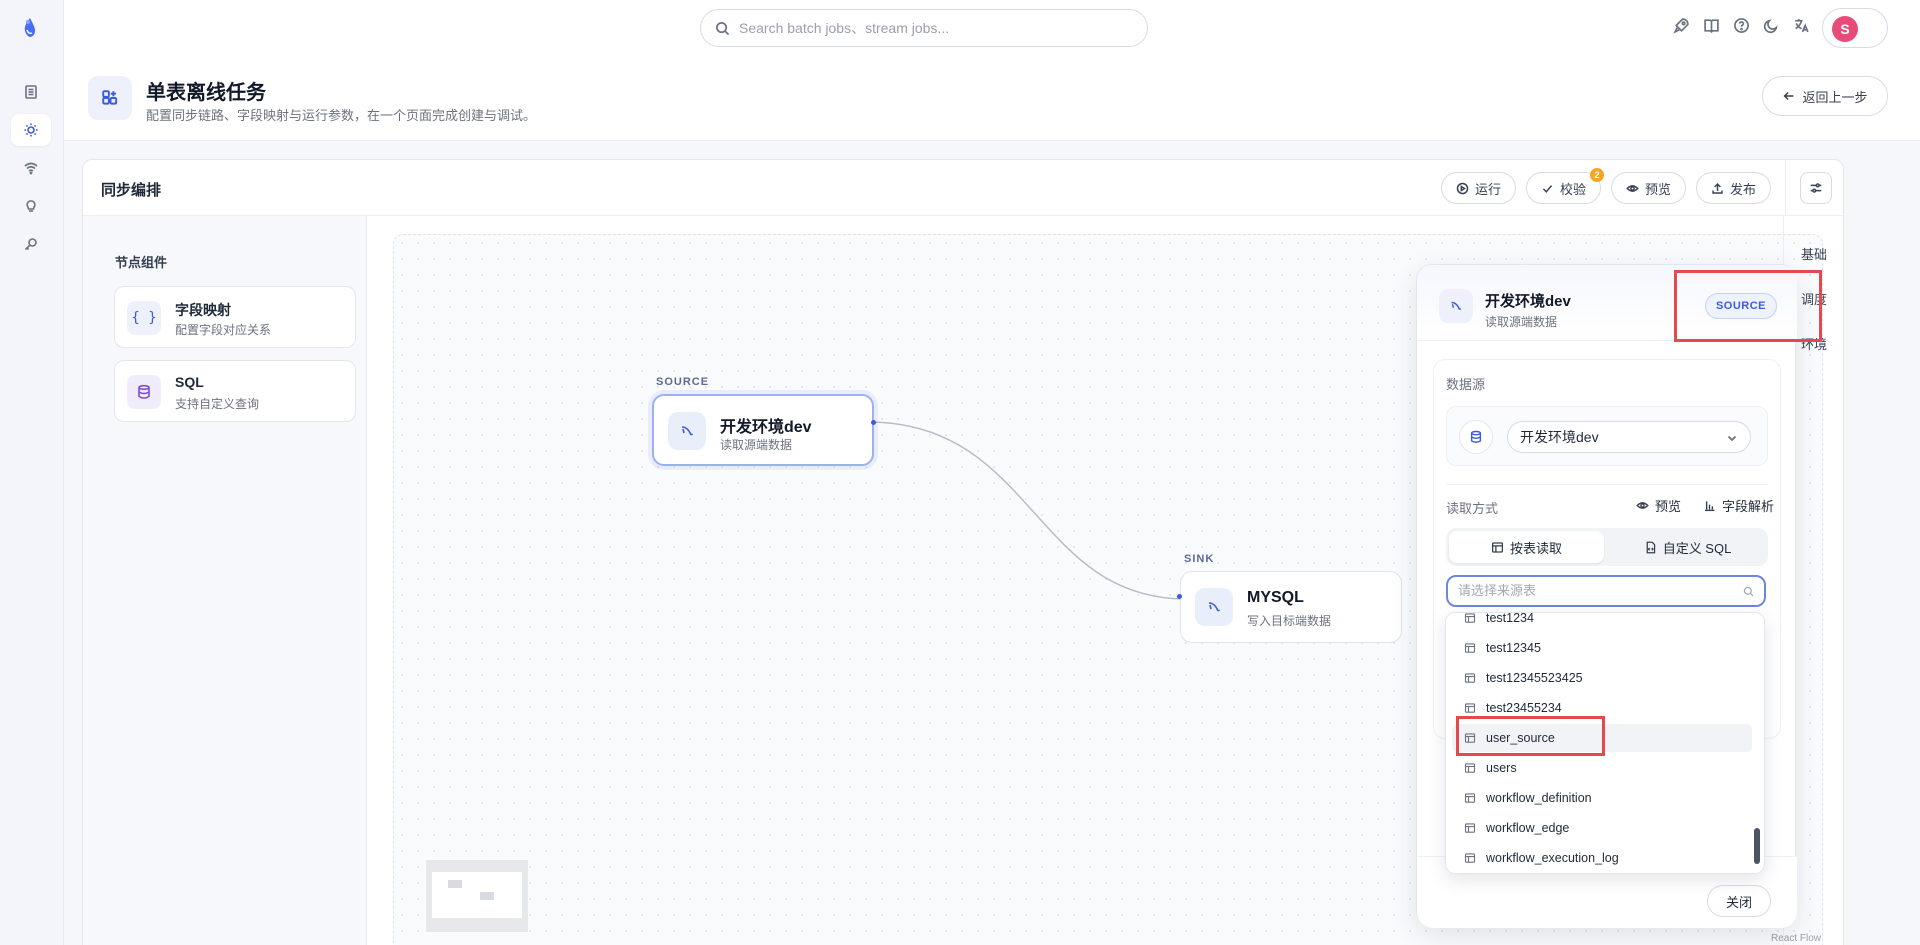  What do you see at coordinates (1815, 188) in the screenshot?
I see `settings-button` at bounding box center [1815, 188].